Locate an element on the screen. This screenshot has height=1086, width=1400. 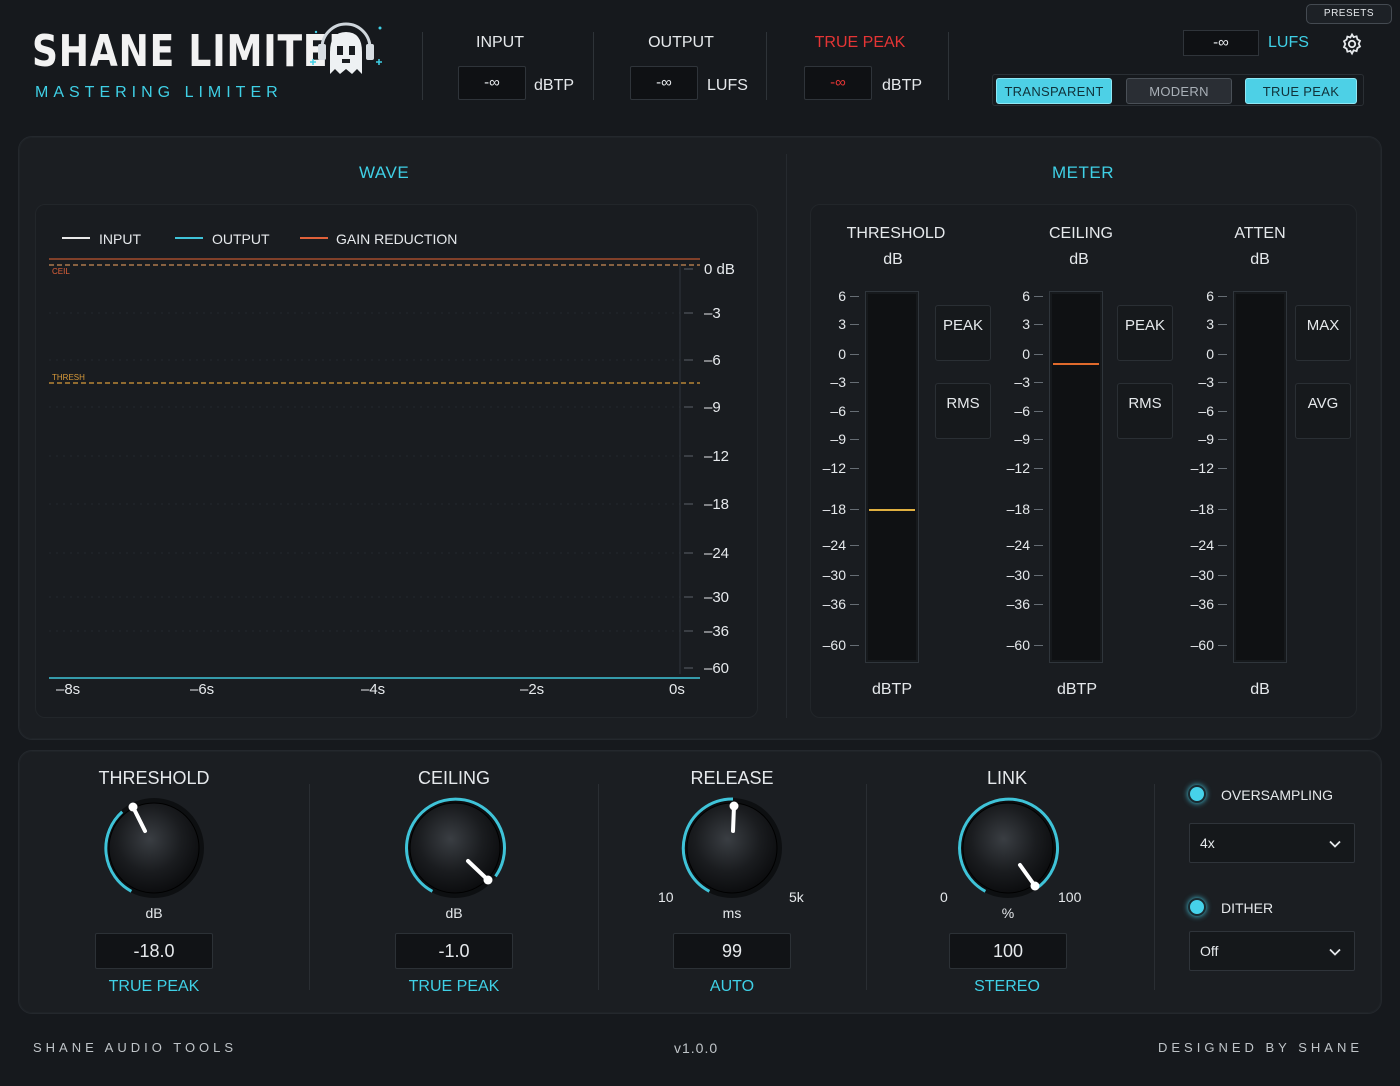
meter-ceiling-title: CEILING is located at coordinates (1080, 233).